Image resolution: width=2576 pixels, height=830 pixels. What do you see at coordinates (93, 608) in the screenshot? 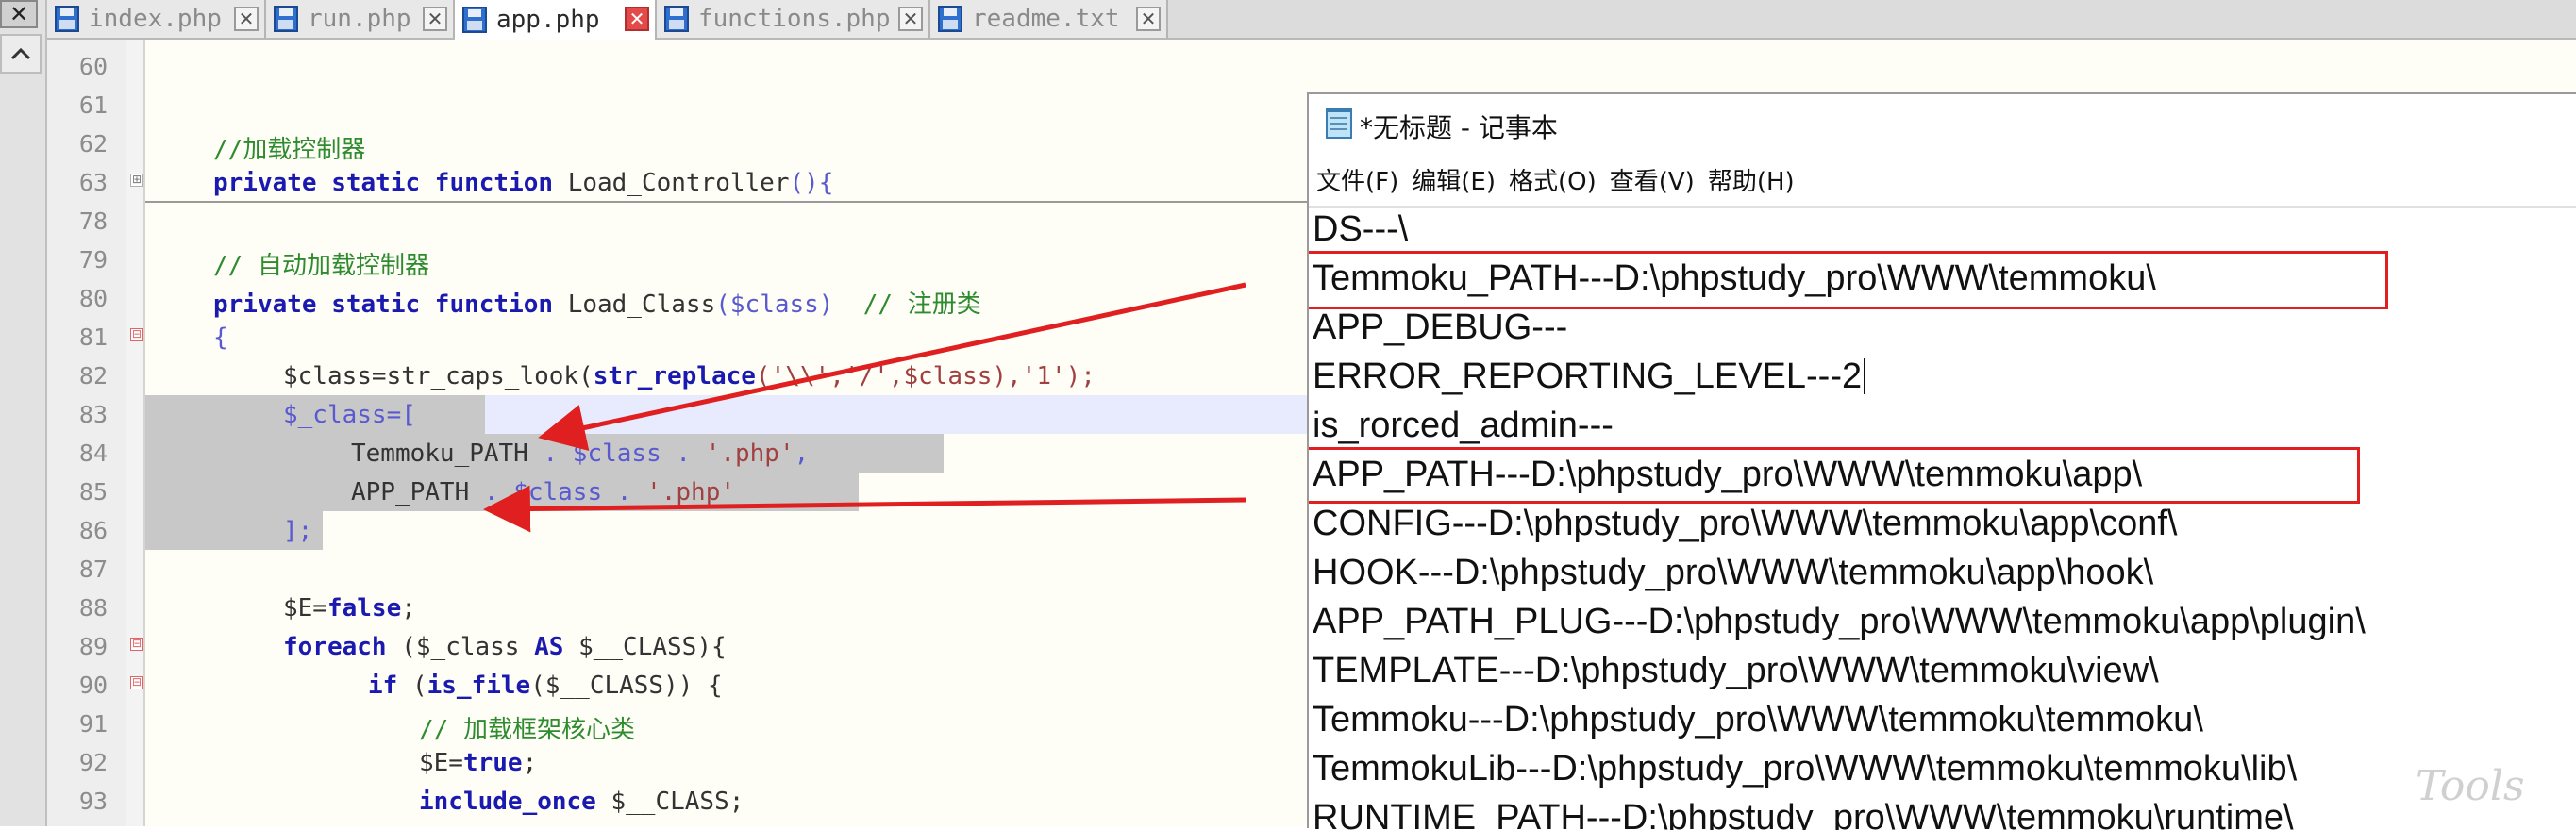
I see `line-number: 88` at bounding box center [93, 608].